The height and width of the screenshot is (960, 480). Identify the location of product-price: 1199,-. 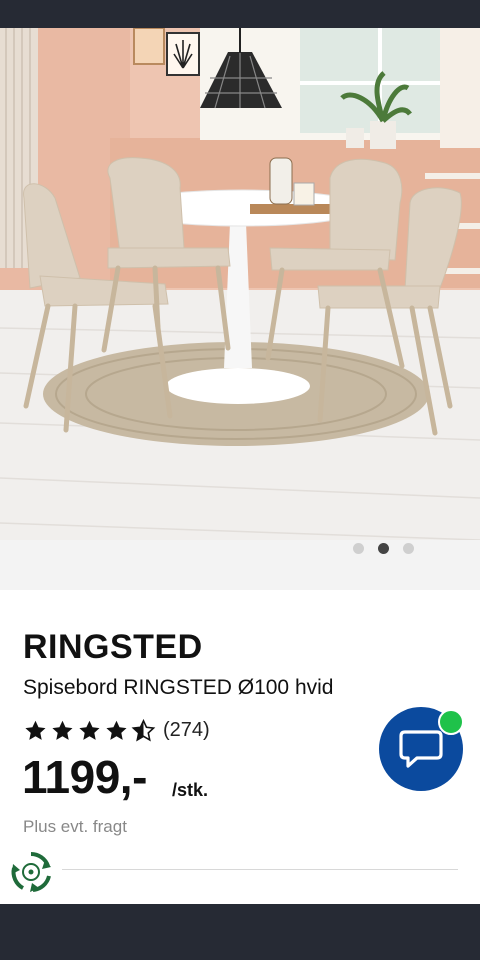
(84, 777).